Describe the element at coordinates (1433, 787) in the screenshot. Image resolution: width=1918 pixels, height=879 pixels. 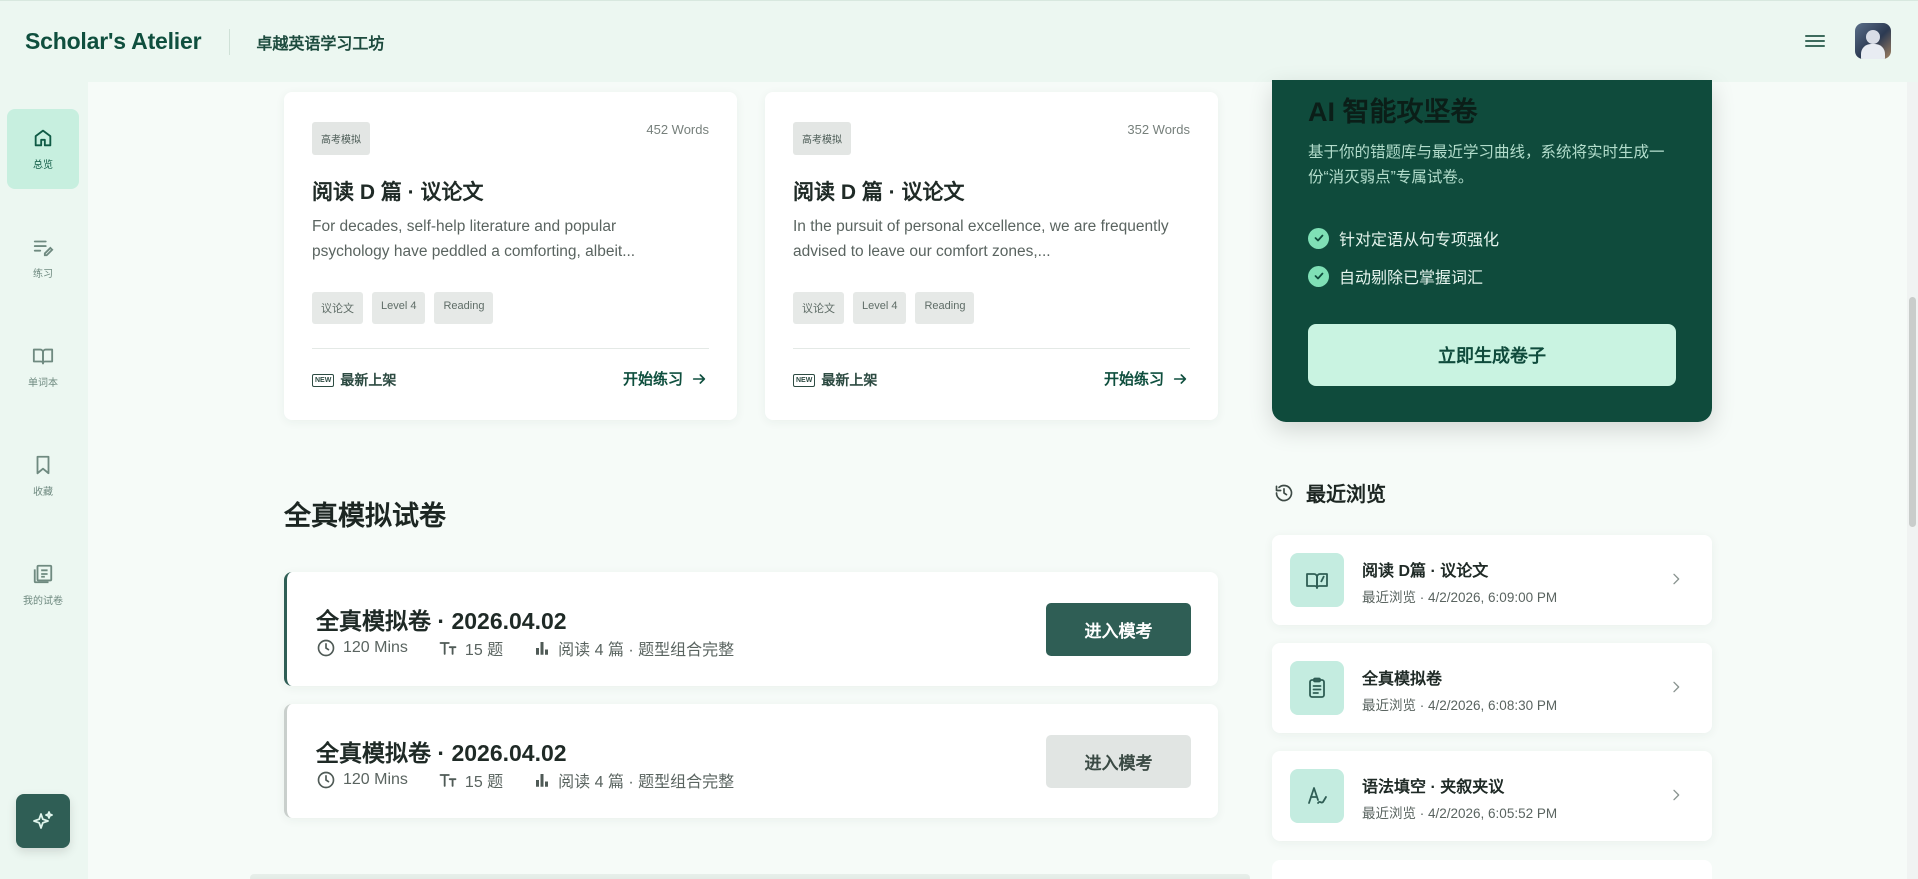
I see `recent-item-title: 语法填空 · 夹叙夹议` at that location.